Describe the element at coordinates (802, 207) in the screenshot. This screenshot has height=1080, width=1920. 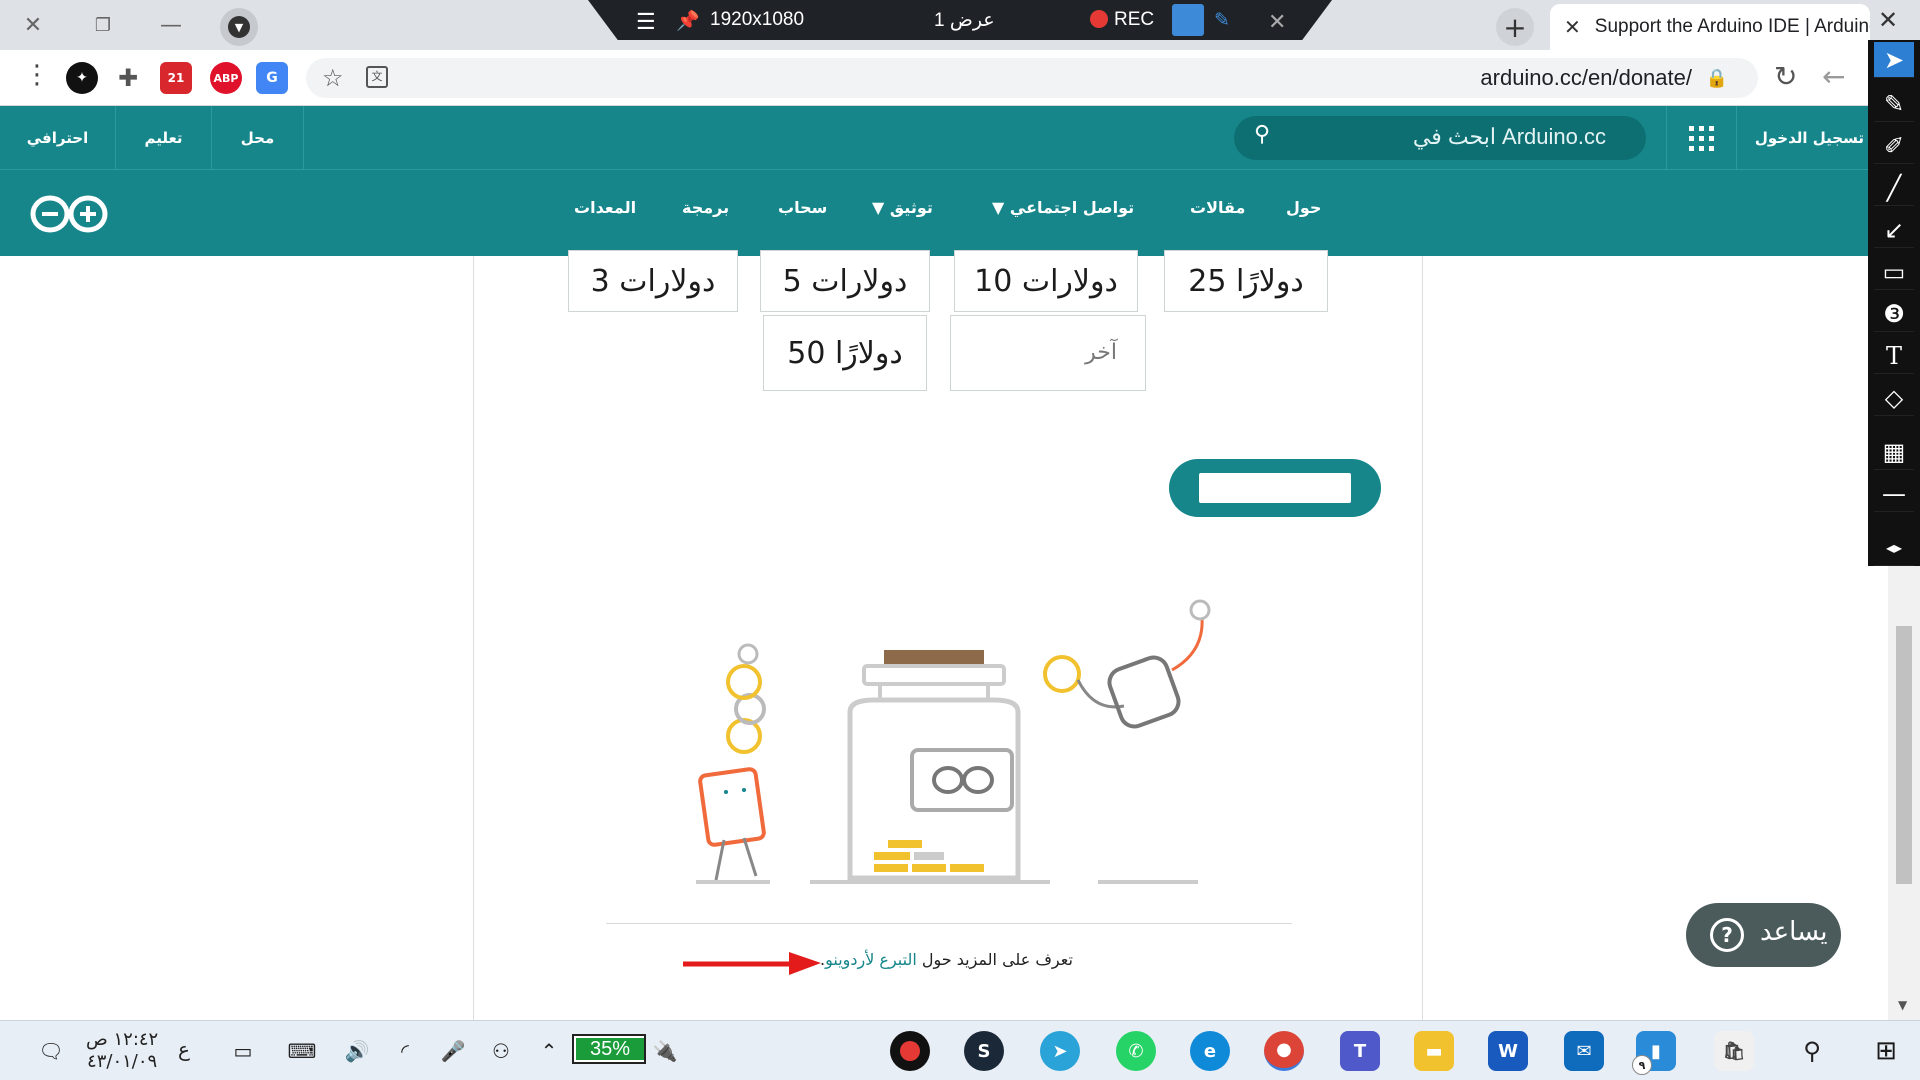
I see `nav-cloud: سحاب` at that location.